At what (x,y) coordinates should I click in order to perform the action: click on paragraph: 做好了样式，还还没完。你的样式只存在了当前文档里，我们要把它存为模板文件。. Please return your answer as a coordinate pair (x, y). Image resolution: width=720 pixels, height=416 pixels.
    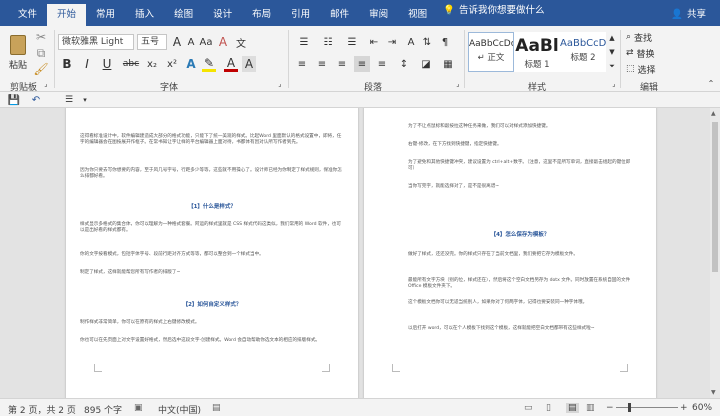
    Looking at the image, I should click on (493, 254).